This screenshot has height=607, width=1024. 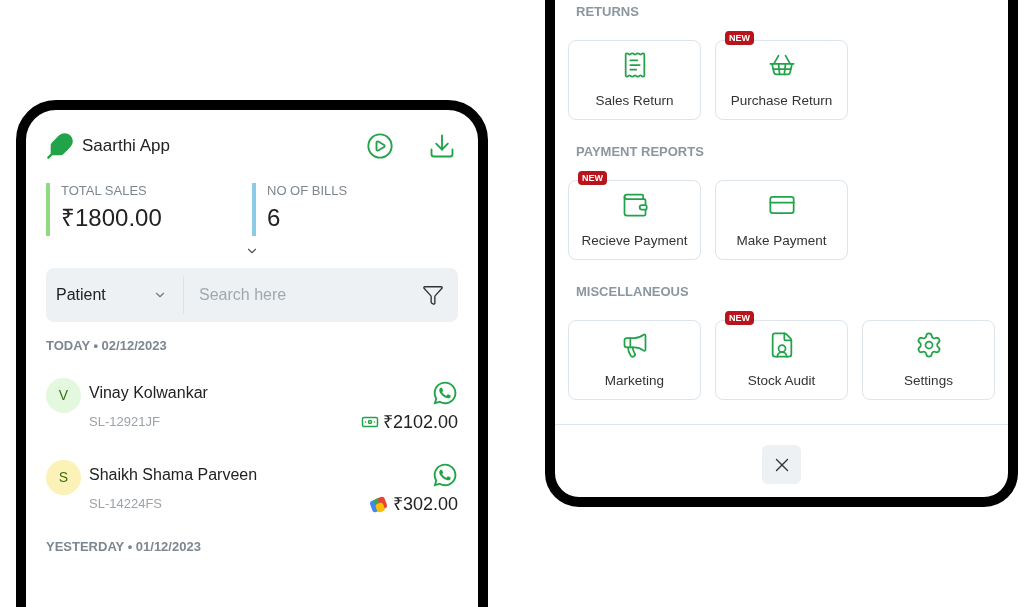 What do you see at coordinates (114, 295) in the screenshot?
I see `filter-dropdown: Patient` at bounding box center [114, 295].